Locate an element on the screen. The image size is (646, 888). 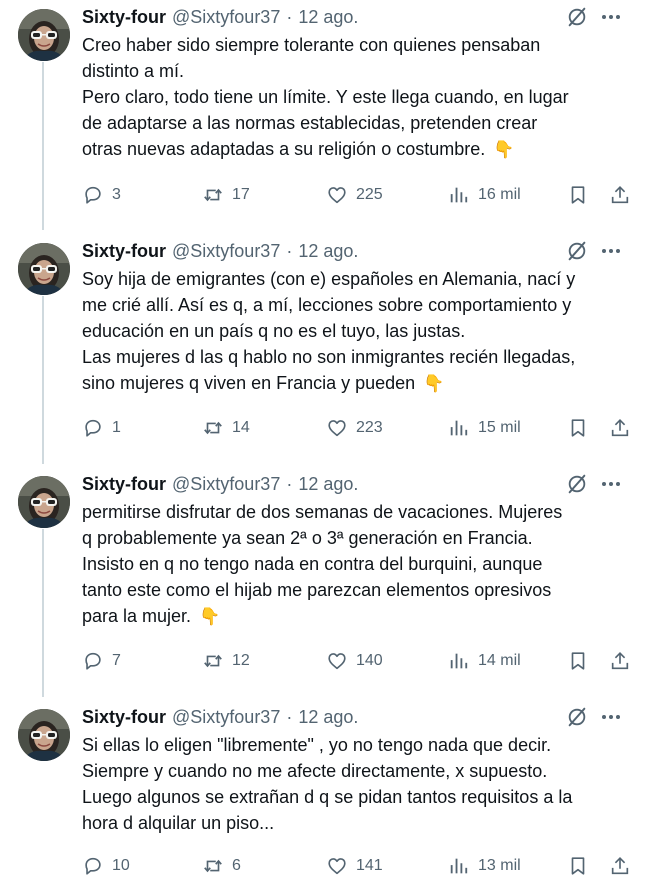
share-icon is located at coordinates (620, 428).